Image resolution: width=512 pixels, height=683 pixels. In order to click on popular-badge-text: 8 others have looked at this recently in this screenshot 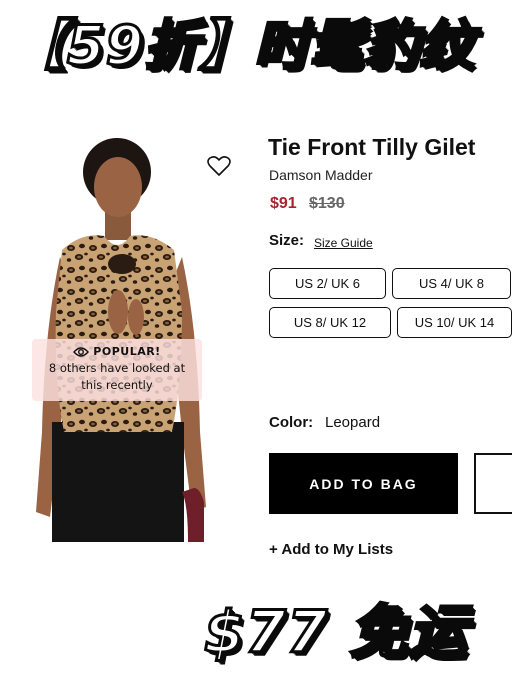, I will do `click(117, 376)`.